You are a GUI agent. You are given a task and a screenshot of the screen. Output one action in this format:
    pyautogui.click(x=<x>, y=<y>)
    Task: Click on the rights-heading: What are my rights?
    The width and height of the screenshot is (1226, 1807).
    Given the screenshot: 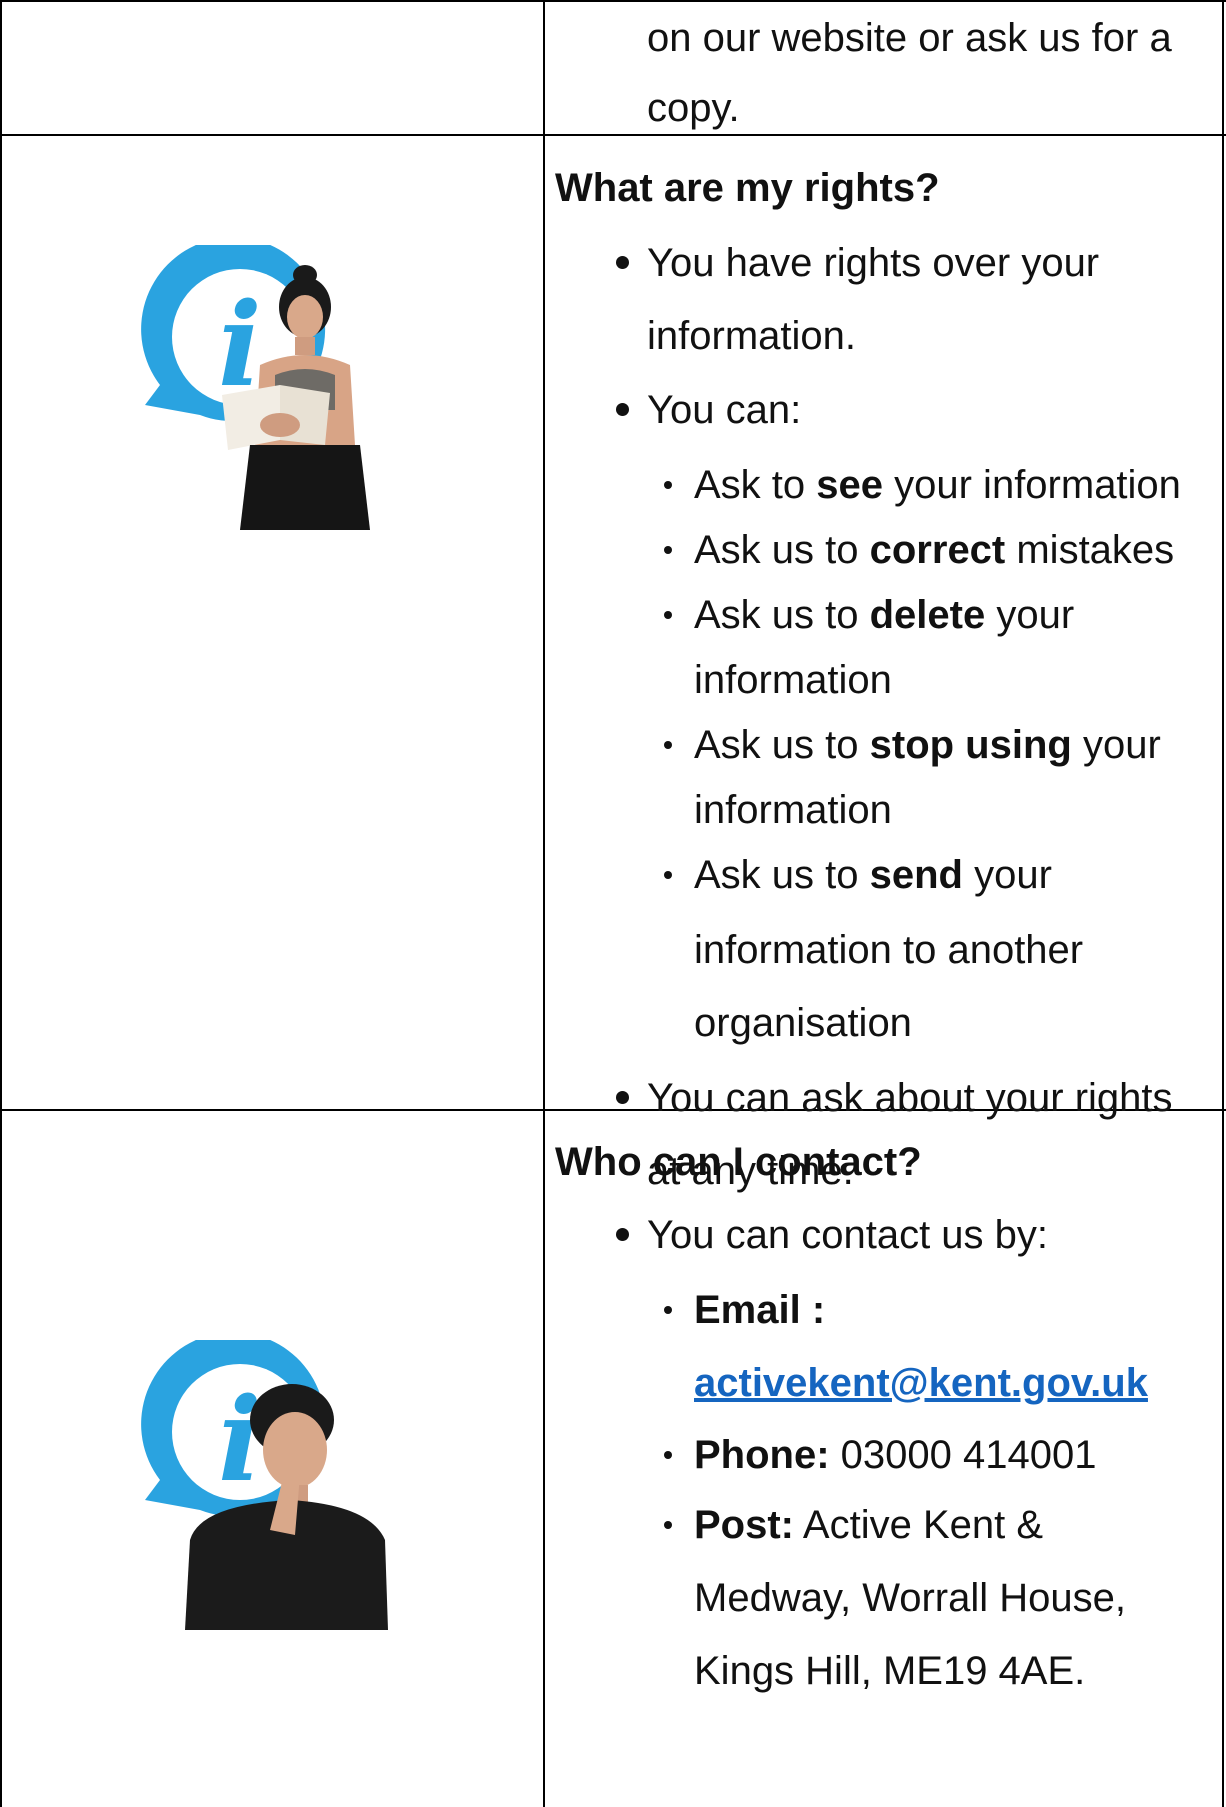 What is the action you would take?
    pyautogui.click(x=747, y=188)
    